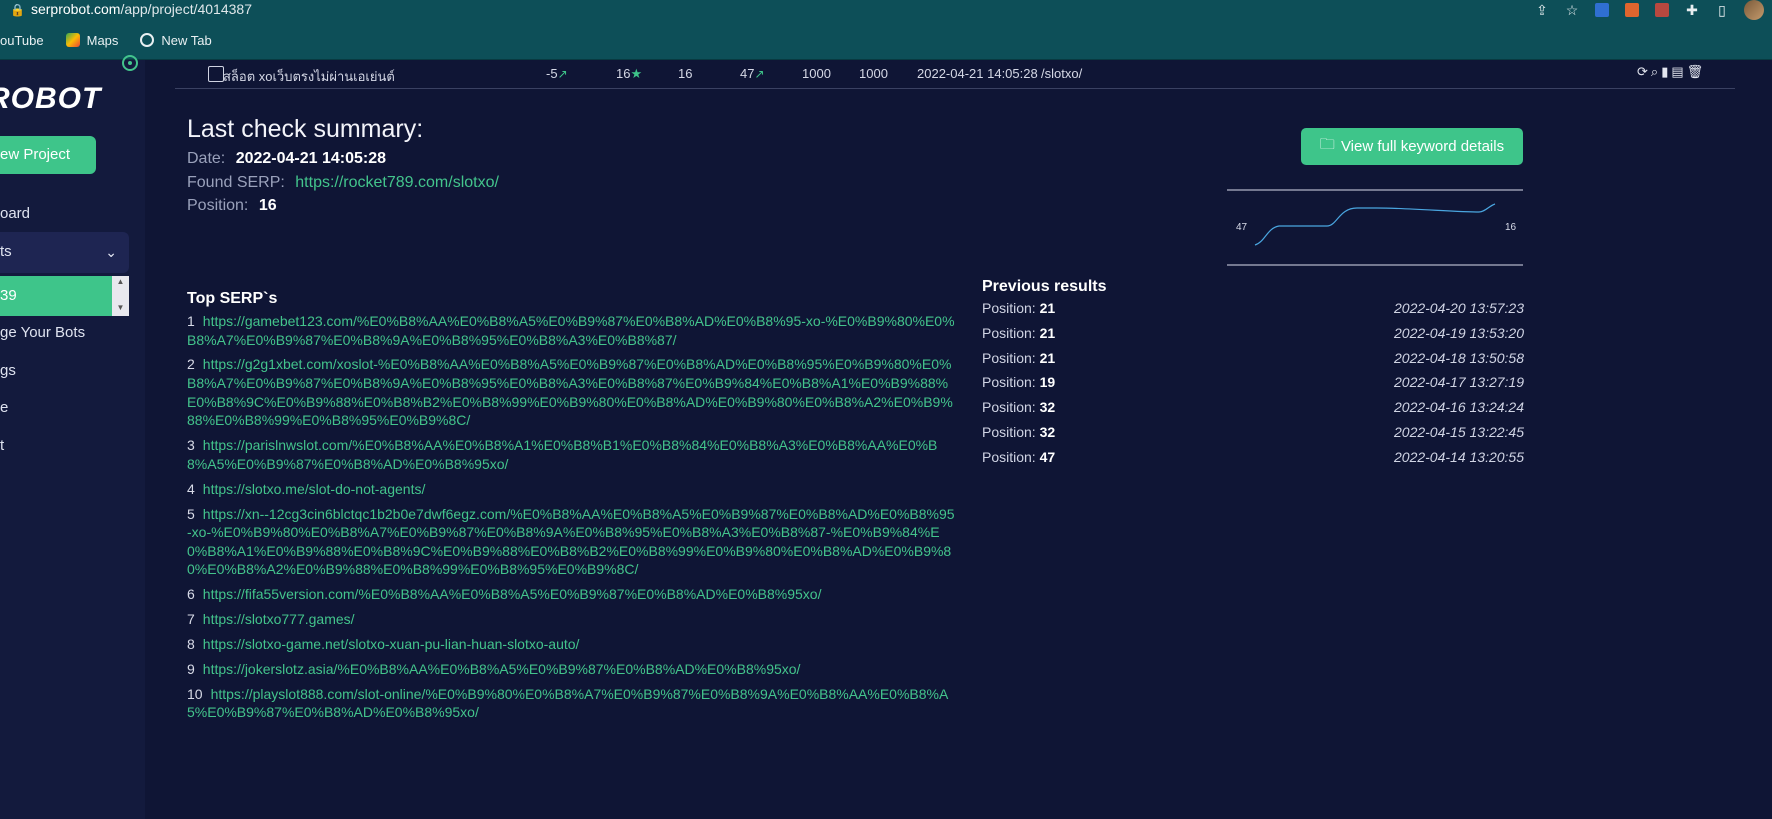 The width and height of the screenshot is (1772, 819). Describe the element at coordinates (1061, 73) in the screenshot. I see `url-cell: /slotxo/` at that location.